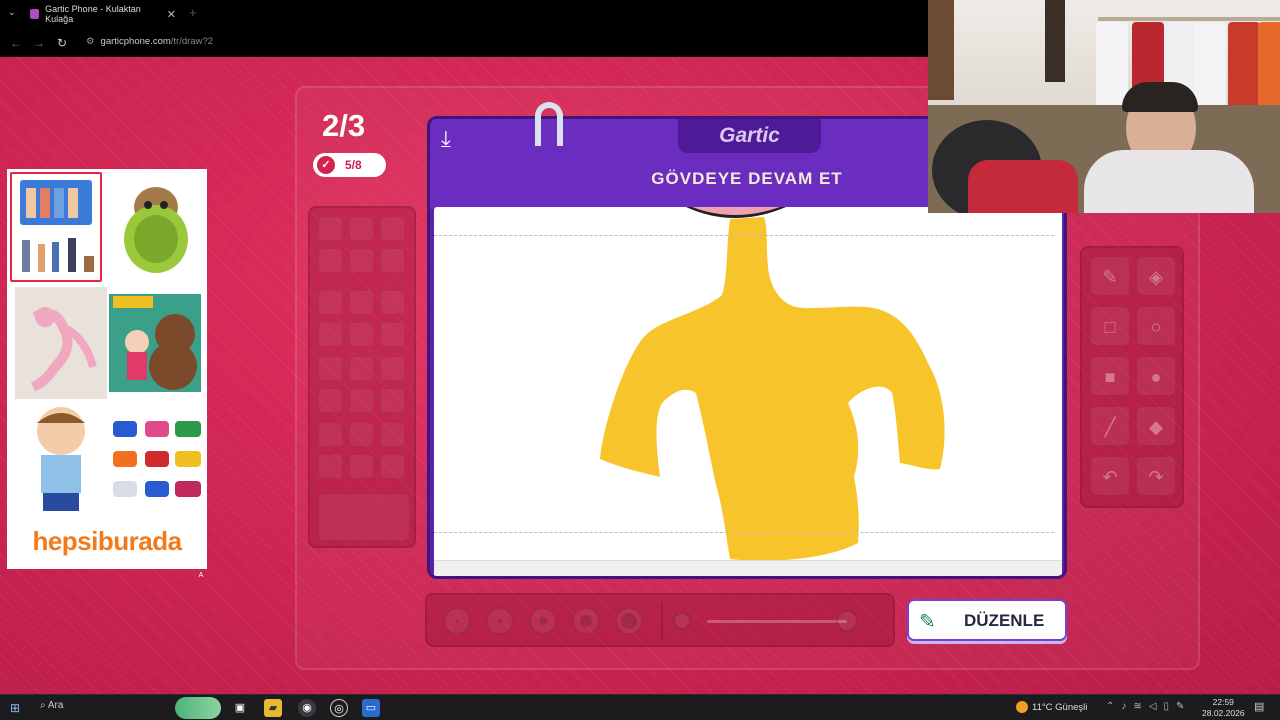  What do you see at coordinates (1137, 706) in the screenshot?
I see `network-icon: ≋` at bounding box center [1137, 706].